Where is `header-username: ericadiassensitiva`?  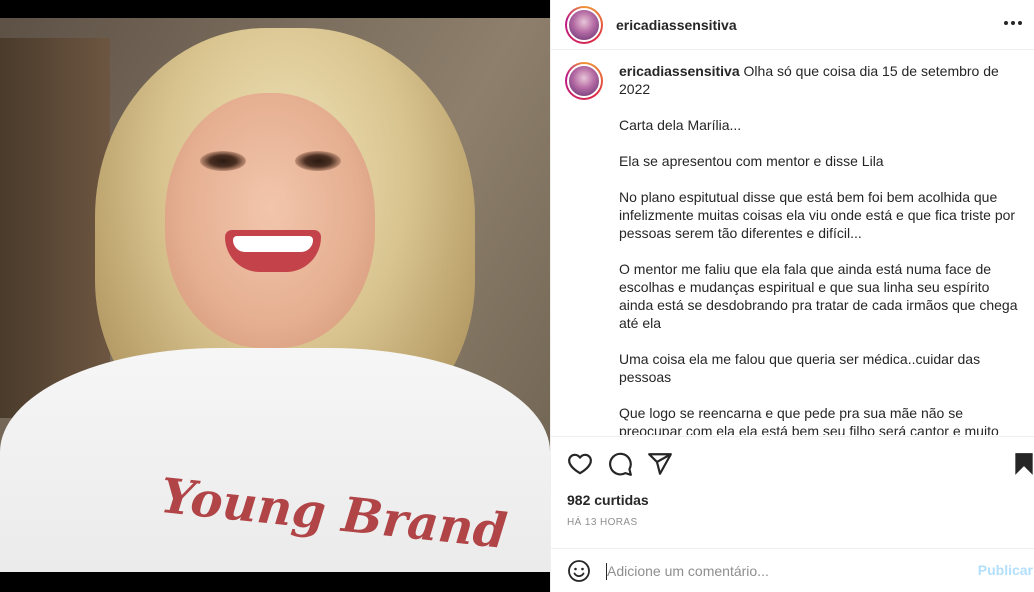 header-username: ericadiassensitiva is located at coordinates (676, 25).